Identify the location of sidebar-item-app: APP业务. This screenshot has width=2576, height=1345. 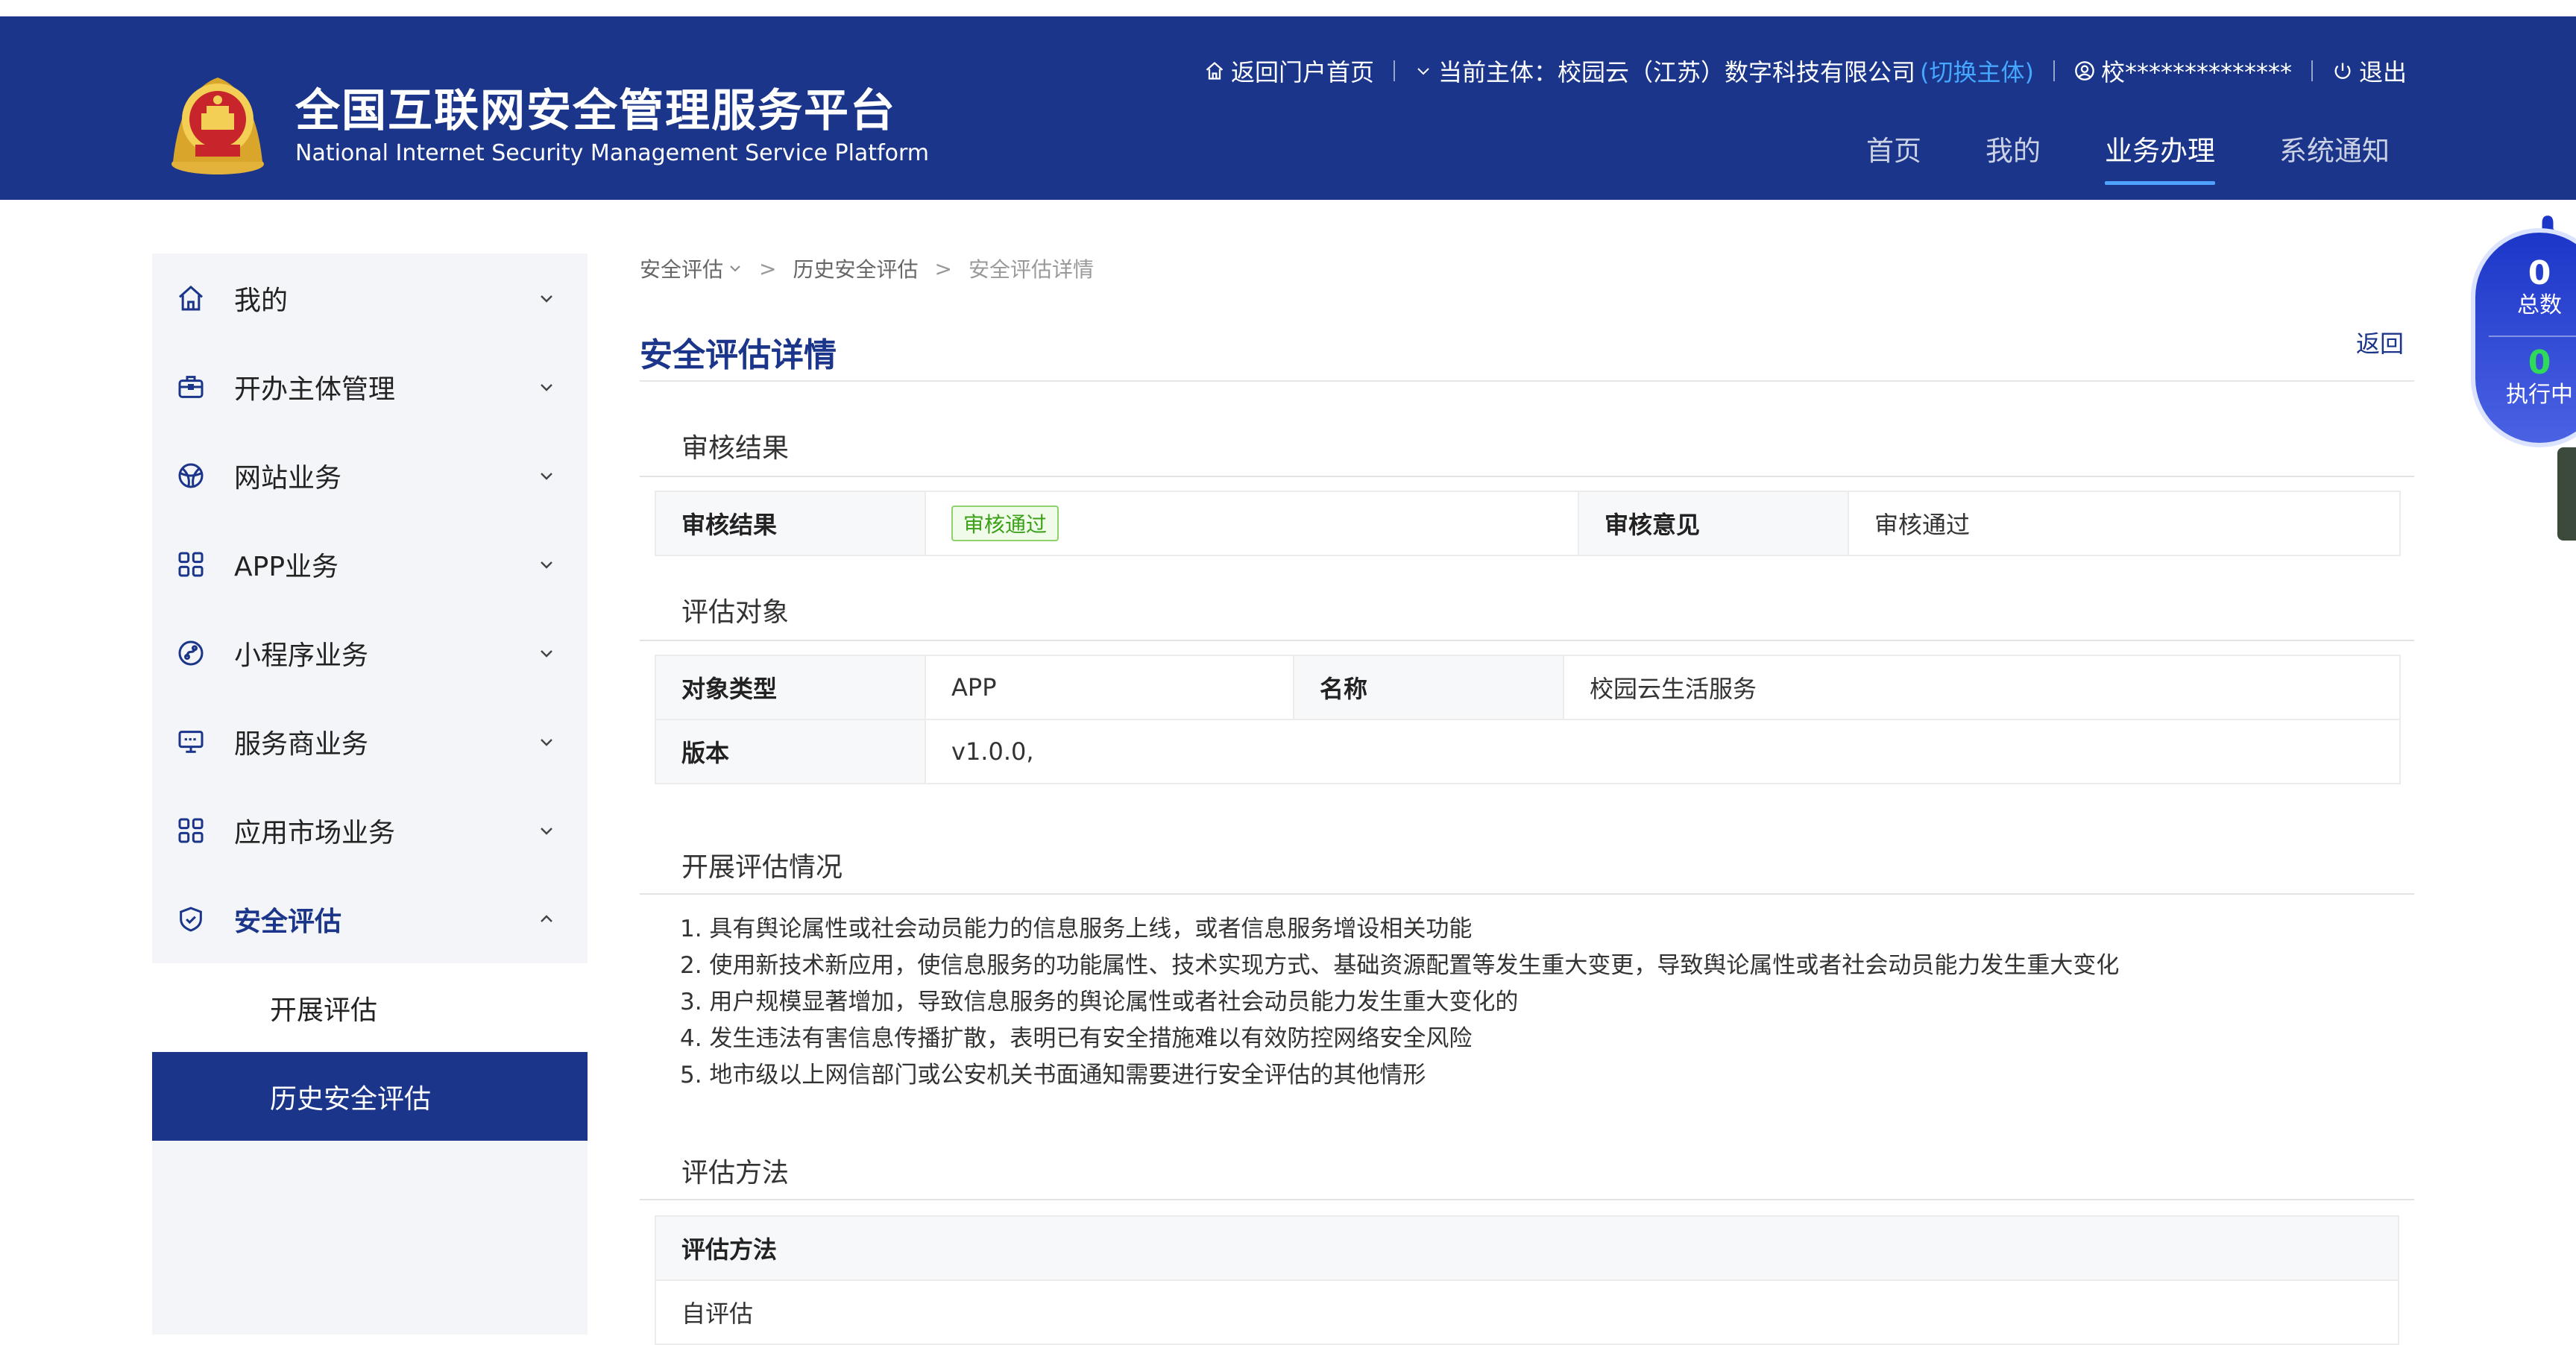
(370, 564).